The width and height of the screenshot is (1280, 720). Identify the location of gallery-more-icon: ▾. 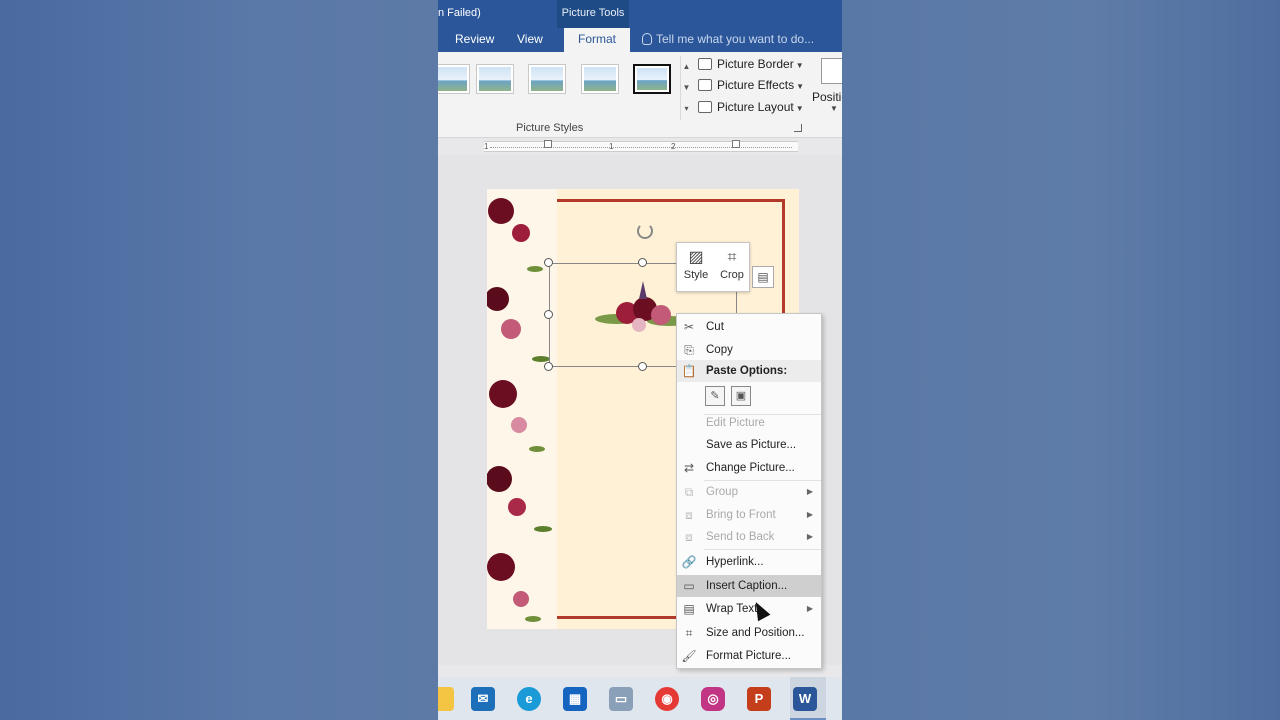
(686, 108).